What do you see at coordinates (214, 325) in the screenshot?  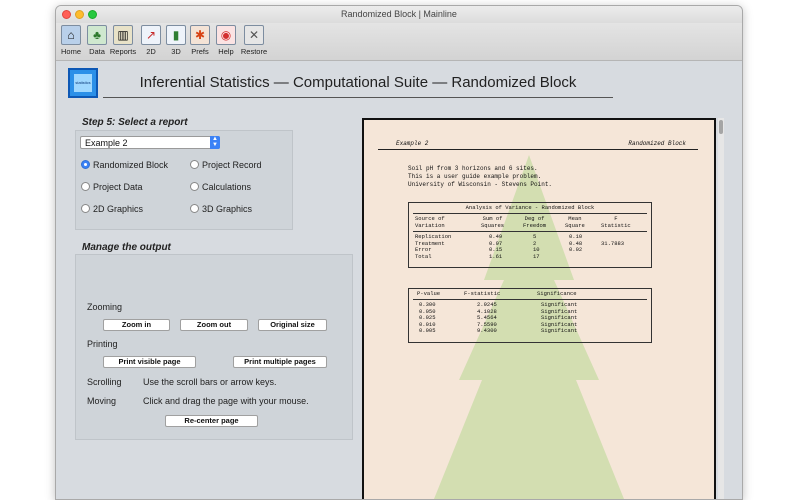 I see `zoom-out-button: Zoom out` at bounding box center [214, 325].